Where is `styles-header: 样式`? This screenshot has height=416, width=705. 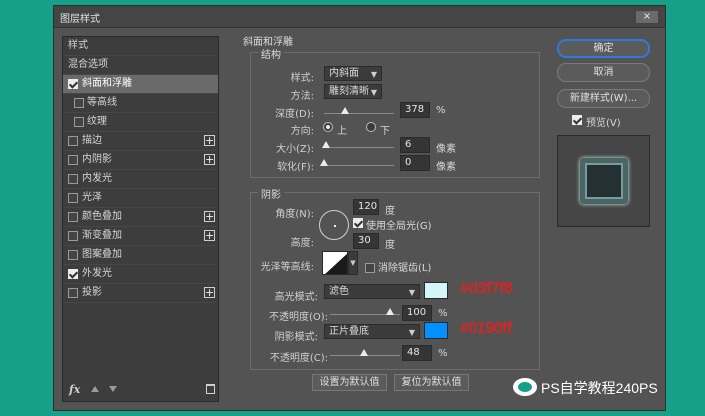 styles-header: 样式 is located at coordinates (140, 46).